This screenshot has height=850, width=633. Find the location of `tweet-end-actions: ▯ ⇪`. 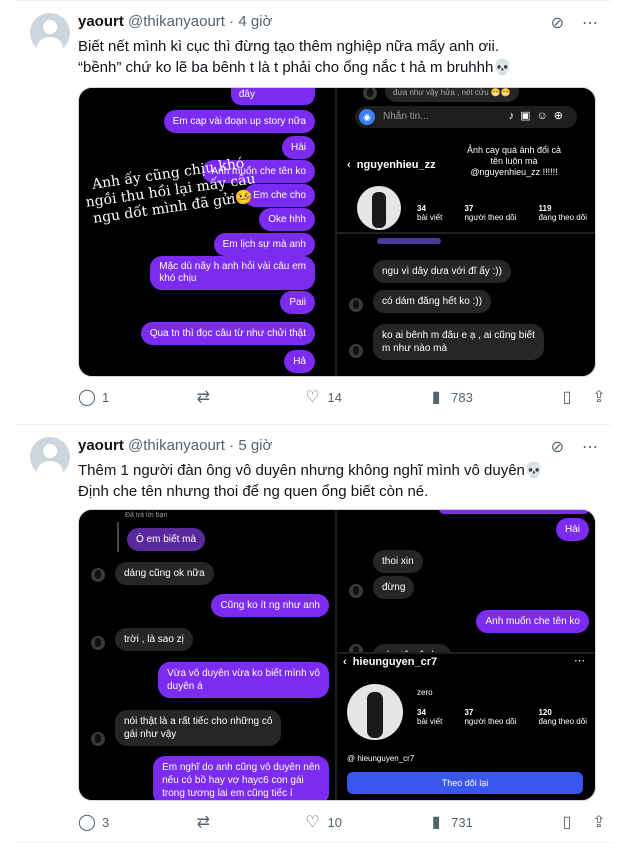

tweet-end-actions: ▯ ⇪ is located at coordinates (583, 397).